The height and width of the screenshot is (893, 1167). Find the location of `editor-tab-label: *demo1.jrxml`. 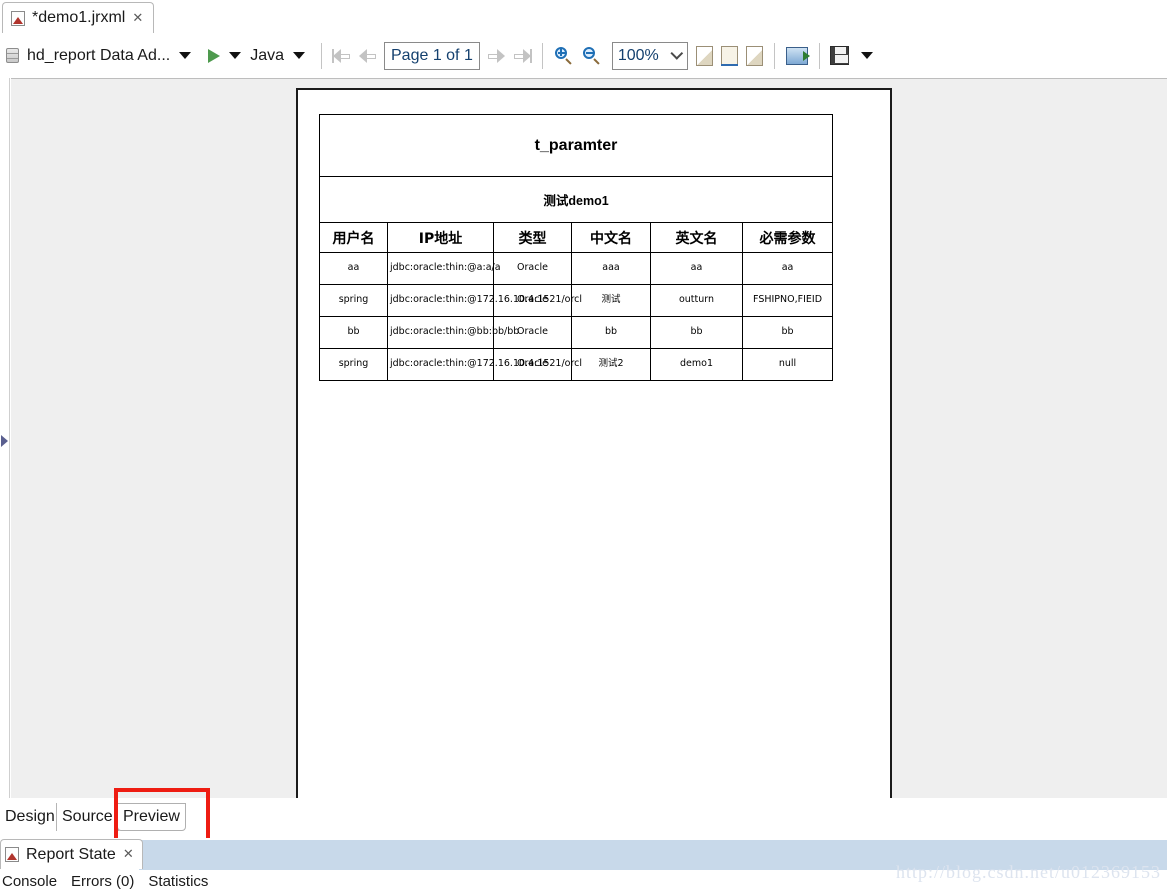

editor-tab-label: *demo1.jrxml is located at coordinates (79, 17).